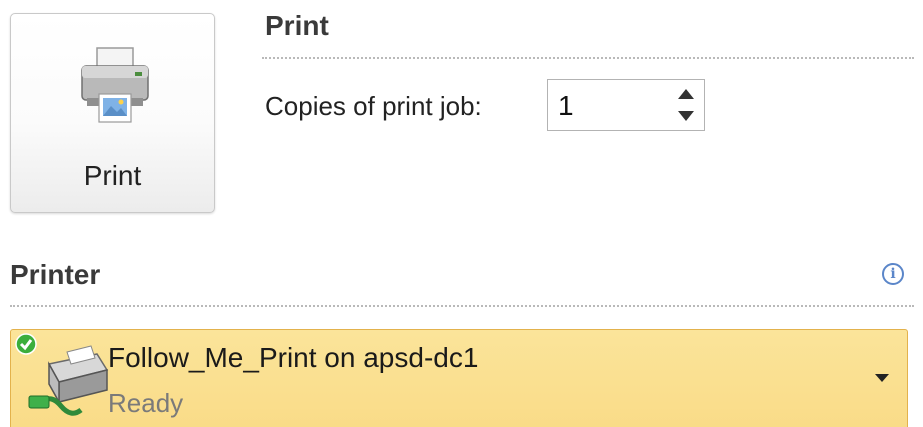 Image resolution: width=923 pixels, height=427 pixels. Describe the element at coordinates (588, 58) in the screenshot. I see `print-section-divider` at that location.